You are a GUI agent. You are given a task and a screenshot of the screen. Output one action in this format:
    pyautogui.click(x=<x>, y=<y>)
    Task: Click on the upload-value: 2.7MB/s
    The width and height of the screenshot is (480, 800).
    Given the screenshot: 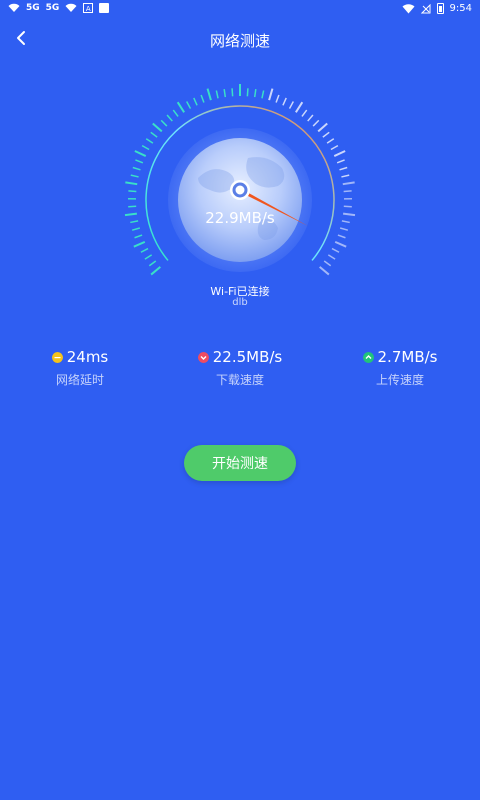 What is the action you would take?
    pyautogui.click(x=407, y=357)
    